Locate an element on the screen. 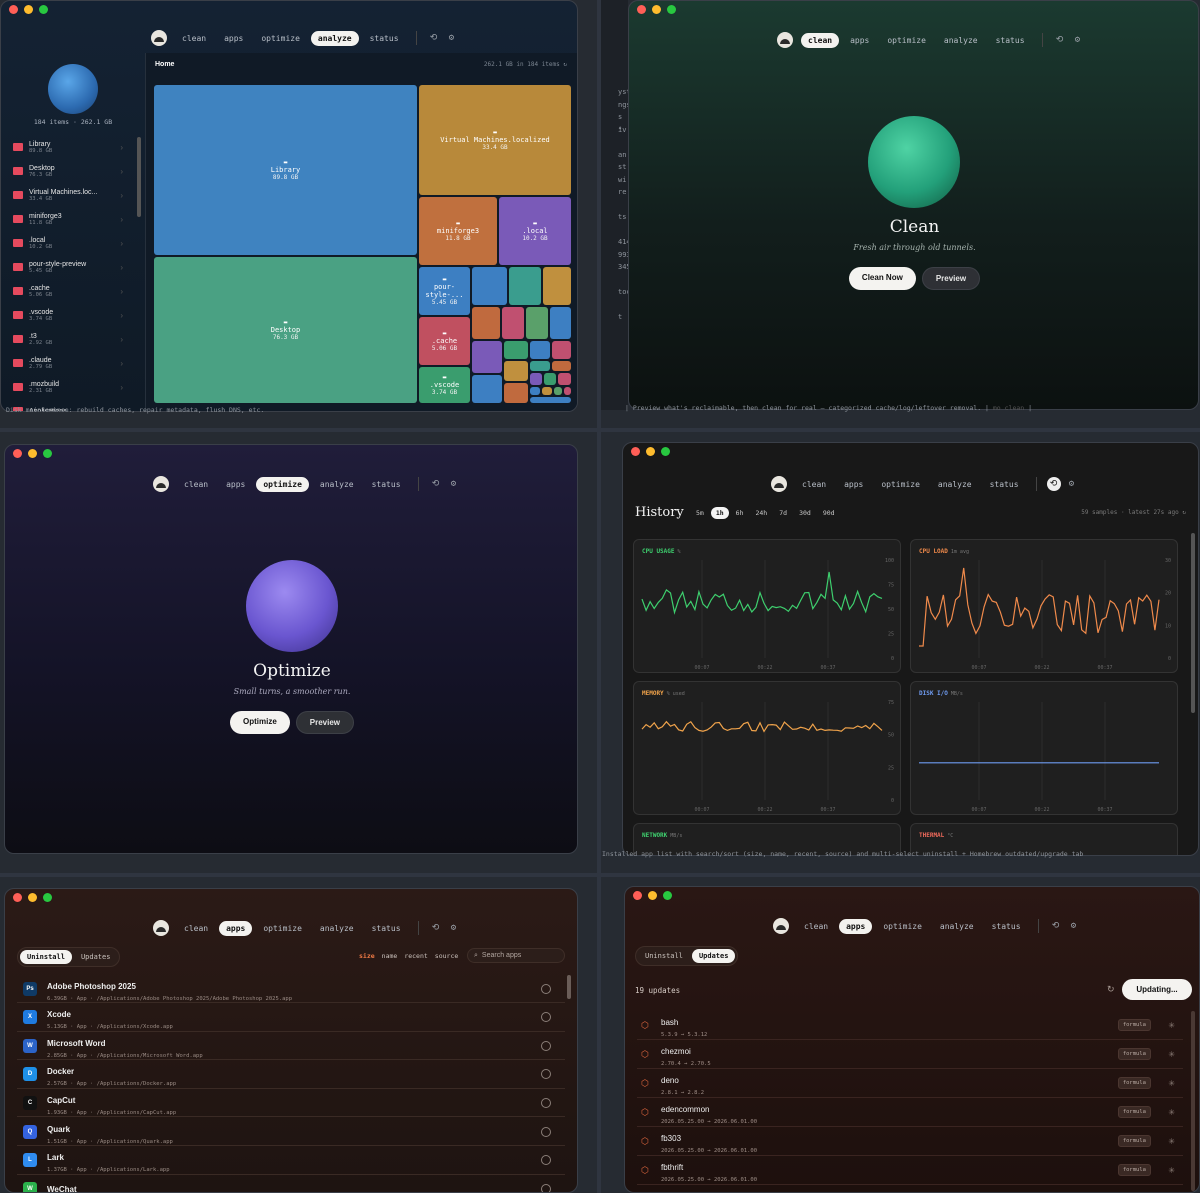 The image size is (1200, 1193). treemap-tile: ▬ .cache 5.06 GB is located at coordinates (444, 341).